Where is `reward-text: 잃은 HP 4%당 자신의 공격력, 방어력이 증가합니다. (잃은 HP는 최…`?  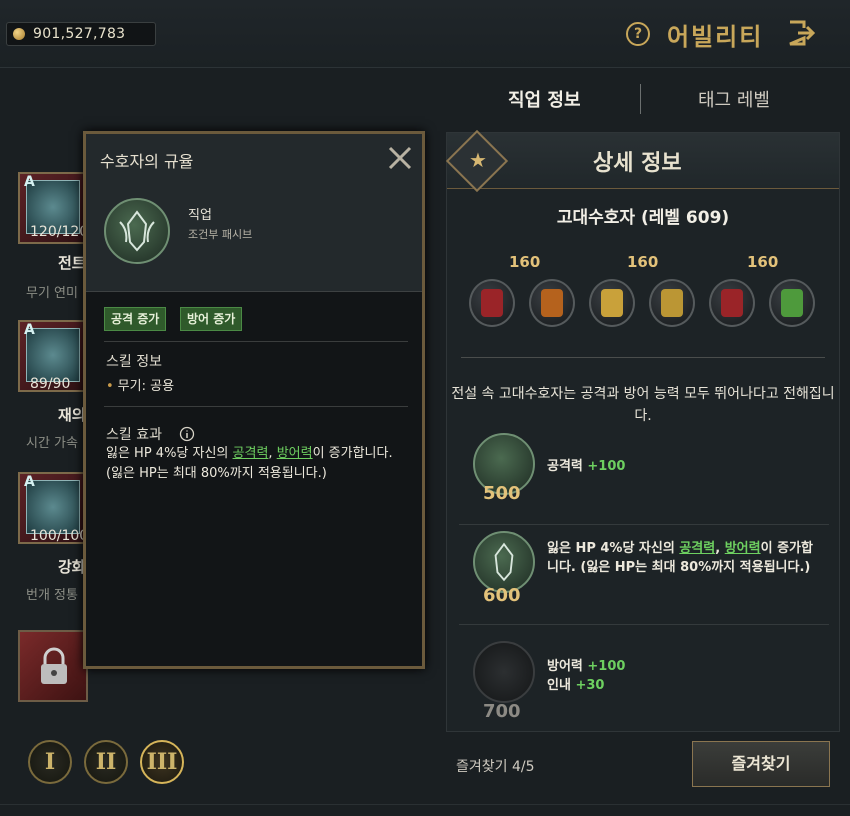 reward-text: 잃은 HP 4%당 자신의 공격력, 방어력이 증가합니다. (잃은 HP는 최… is located at coordinates (682, 558).